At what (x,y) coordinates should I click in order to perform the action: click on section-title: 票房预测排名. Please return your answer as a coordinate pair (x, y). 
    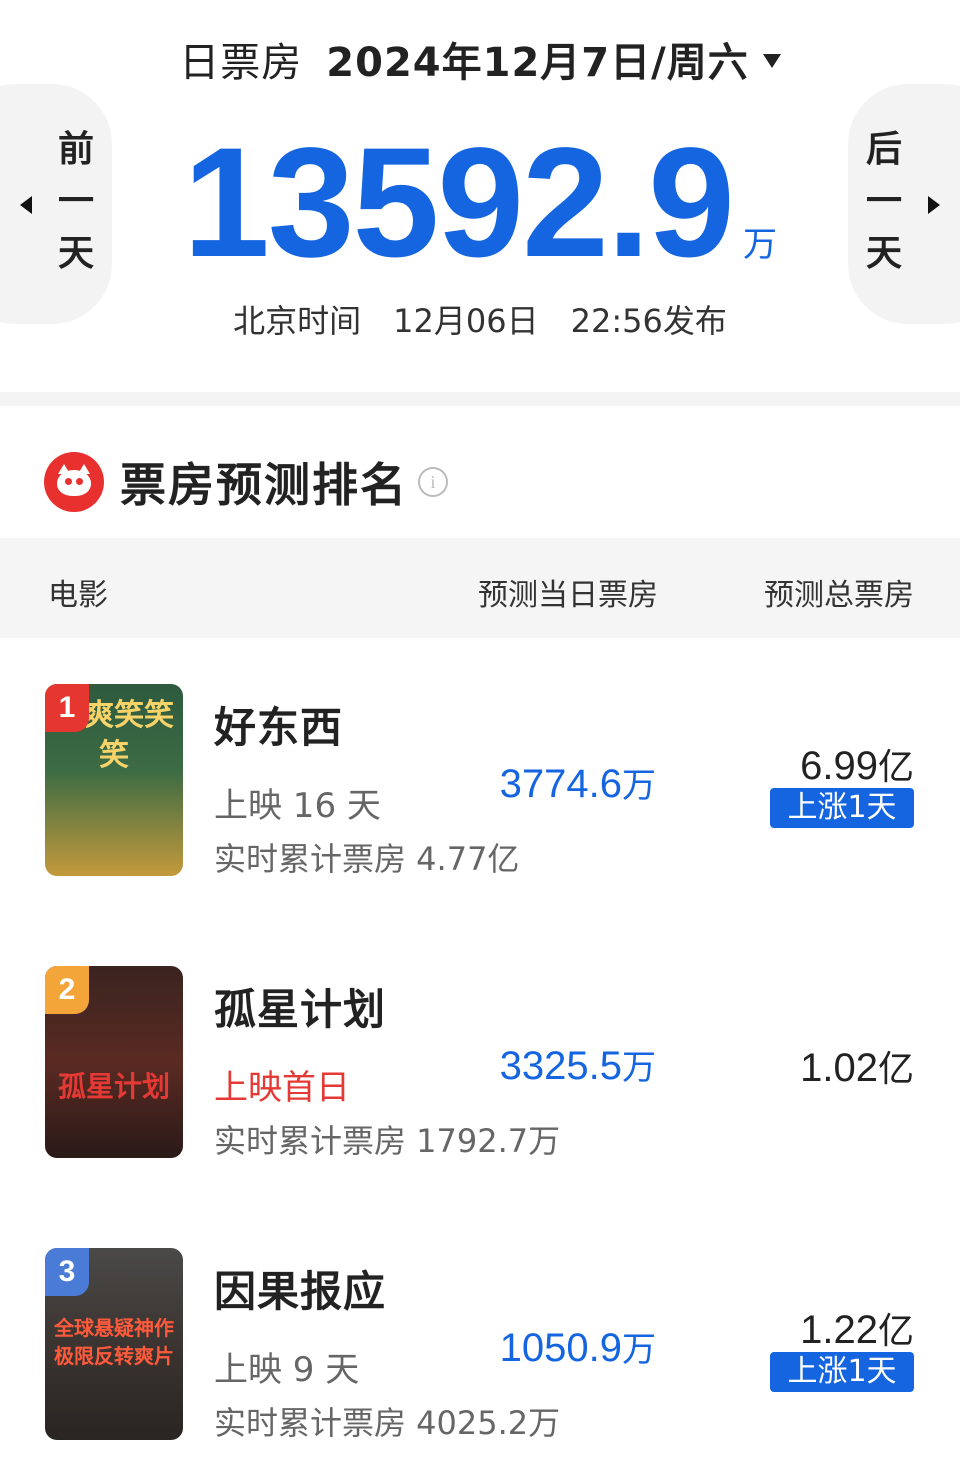
    Looking at the image, I should click on (264, 485).